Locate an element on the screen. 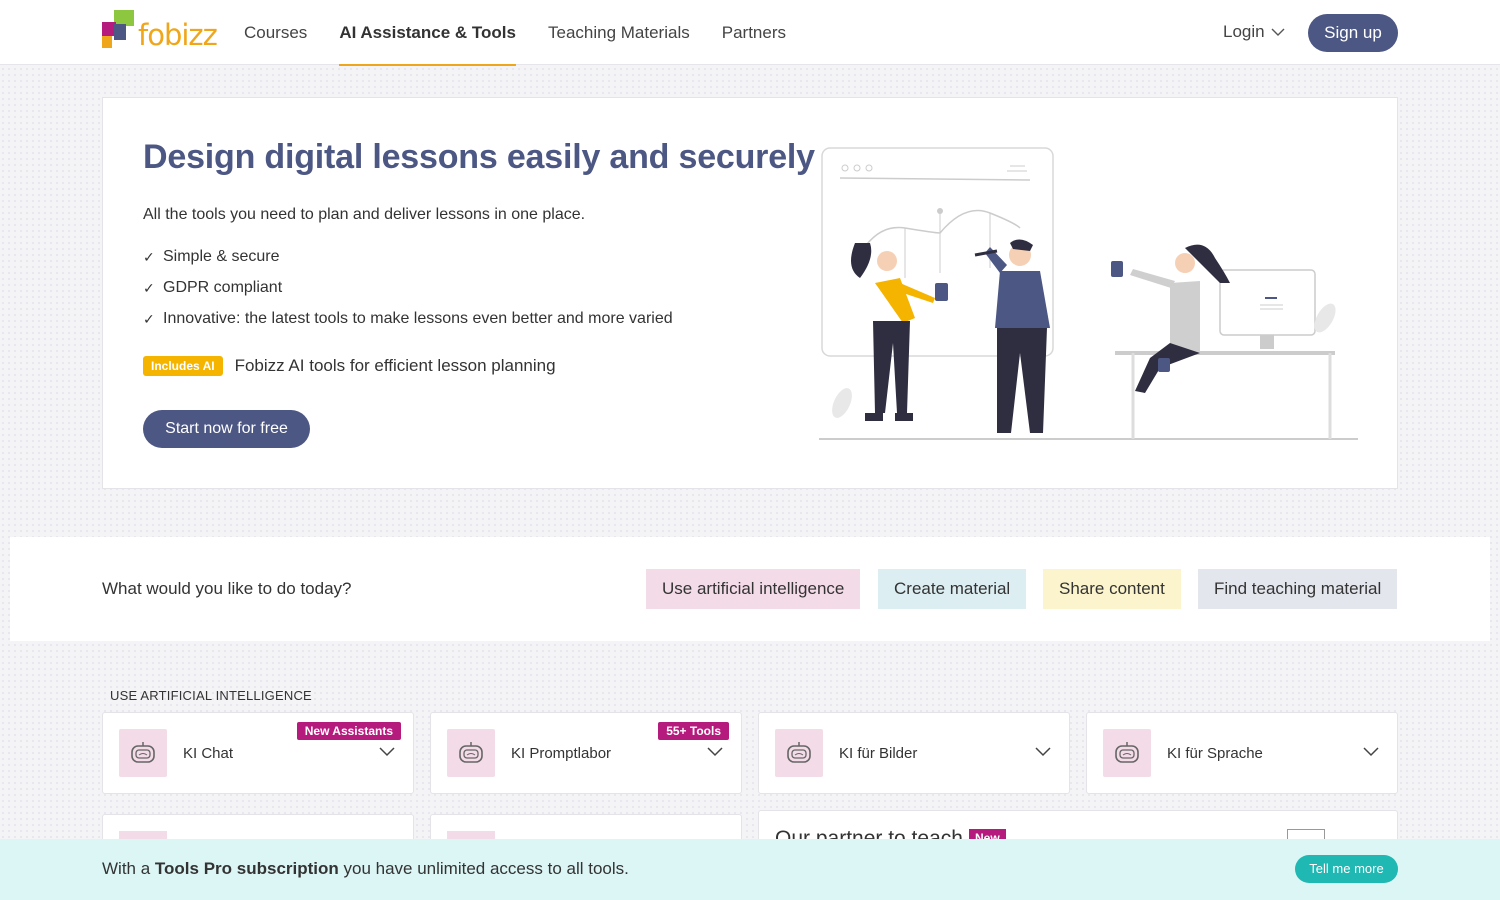 This screenshot has height=900, width=1500. card-ki-sprache: KI für Sprache is located at coordinates (1242, 753).